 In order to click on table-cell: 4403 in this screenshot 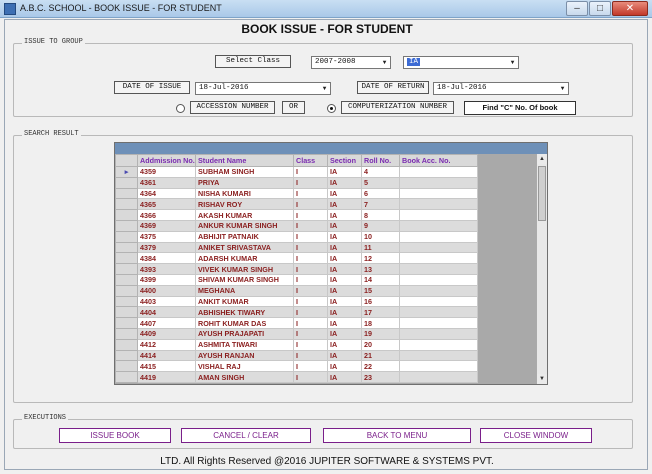, I will do `click(166, 301)`.